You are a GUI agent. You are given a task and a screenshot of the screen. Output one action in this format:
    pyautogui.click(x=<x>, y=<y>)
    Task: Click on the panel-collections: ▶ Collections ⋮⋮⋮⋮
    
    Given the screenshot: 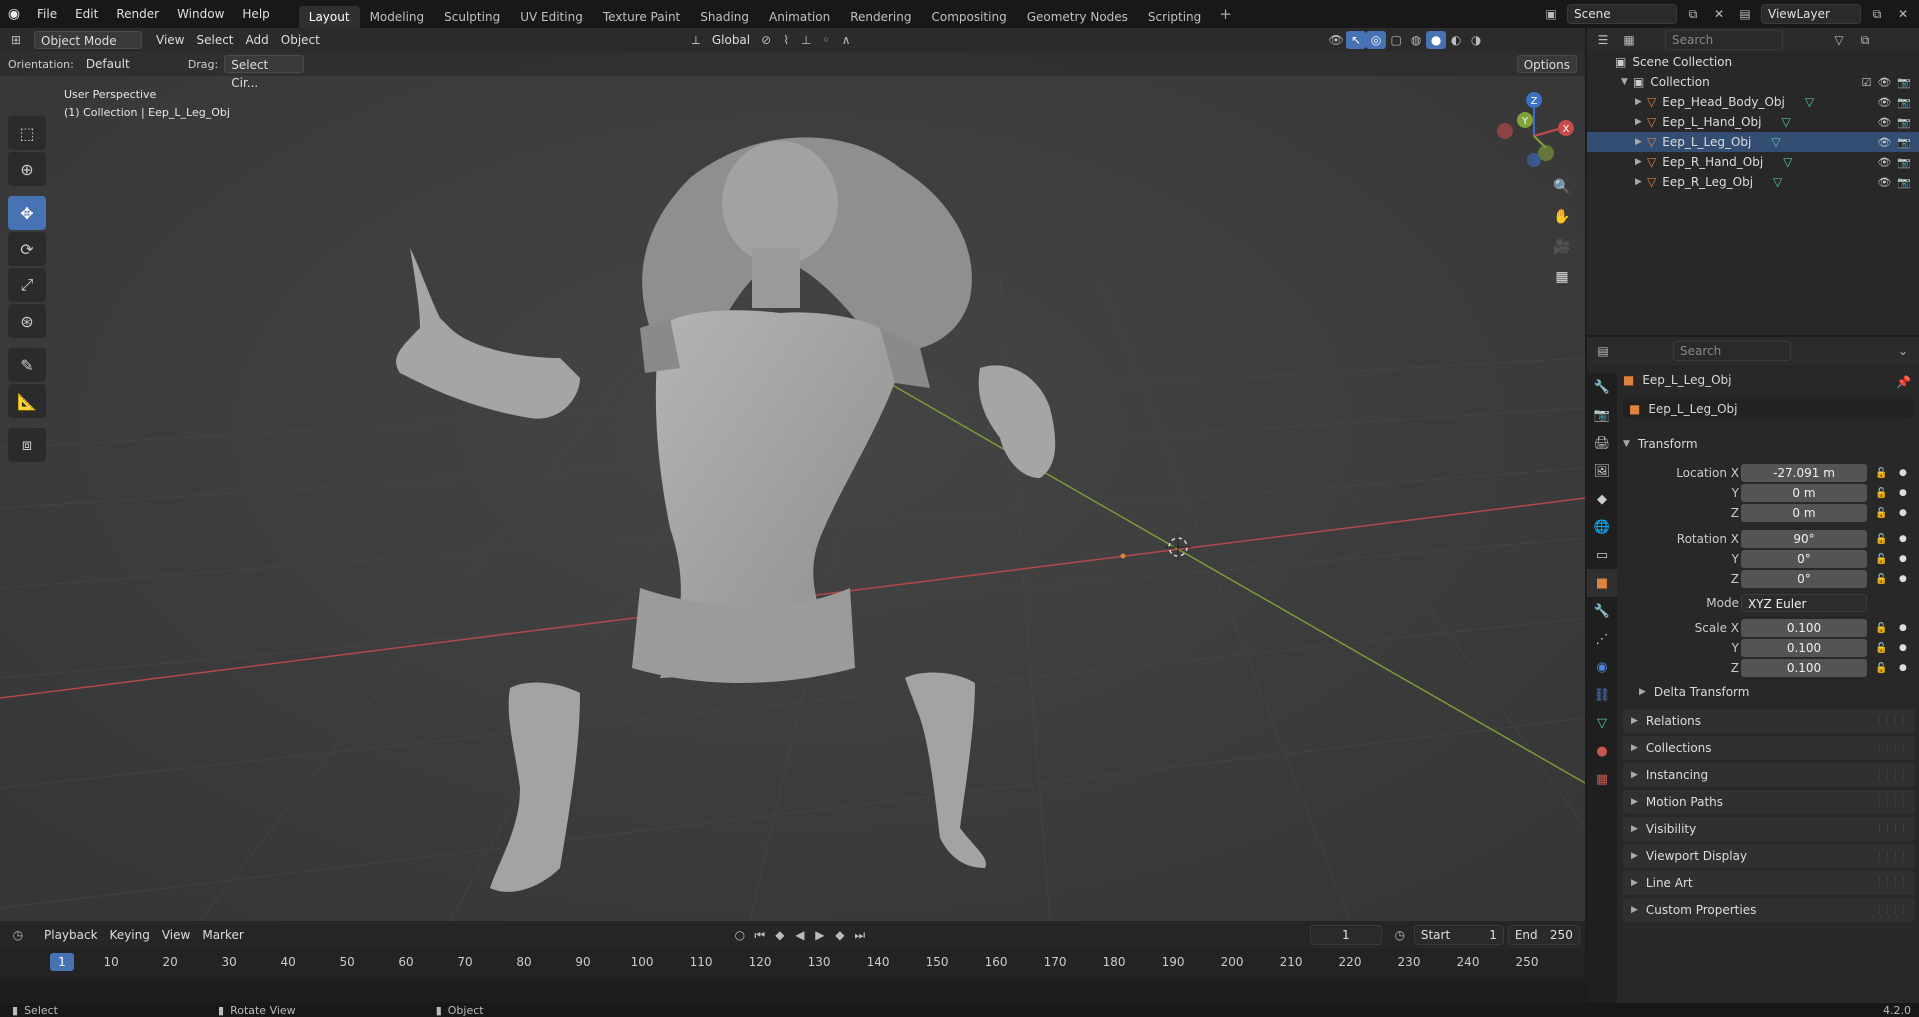 What is the action you would take?
    pyautogui.click(x=1769, y=748)
    